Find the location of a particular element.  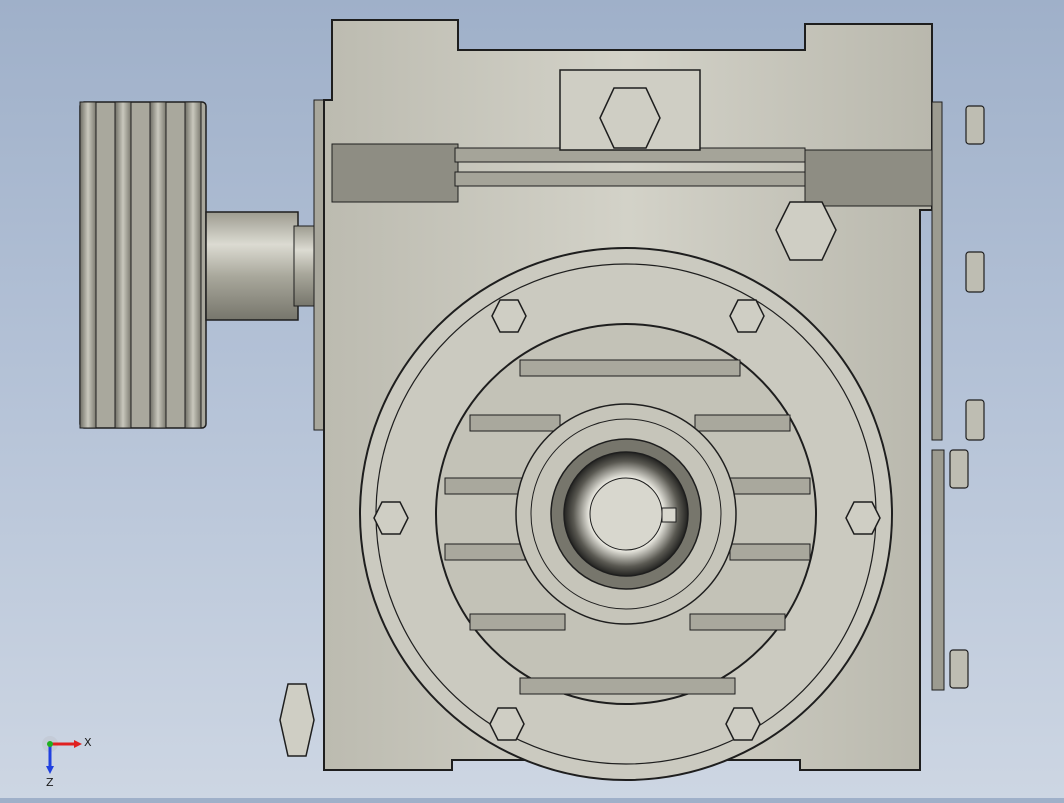

pulley is located at coordinates (143, 265).